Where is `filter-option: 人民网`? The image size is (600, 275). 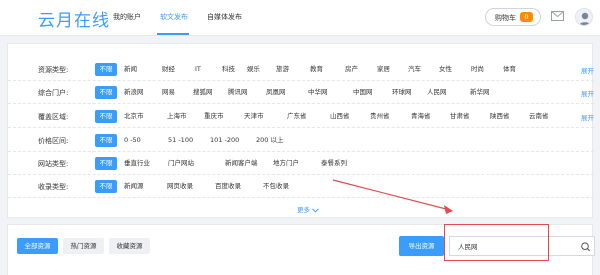 filter-option: 人民网 is located at coordinates (437, 92).